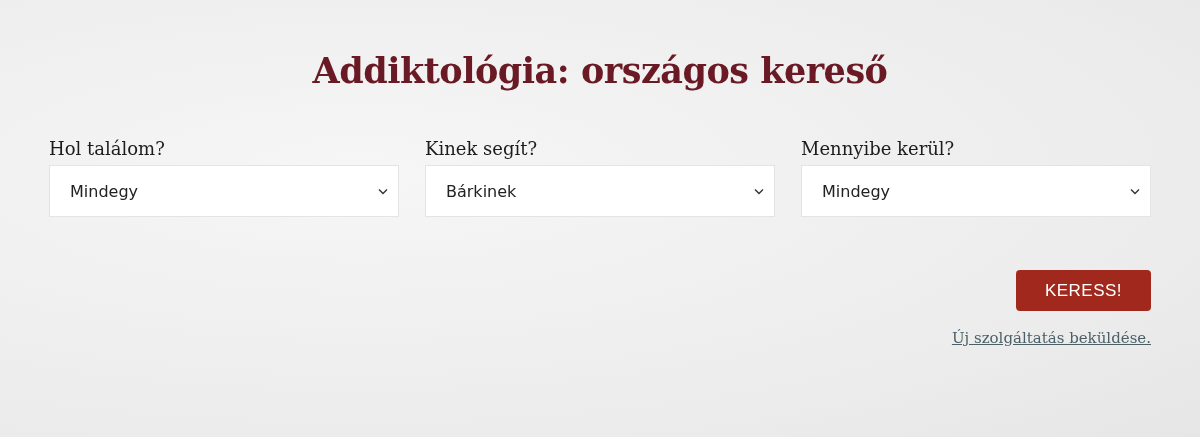  What do you see at coordinates (600, 191) in the screenshot?
I see `dropdown: Bárkinek` at bounding box center [600, 191].